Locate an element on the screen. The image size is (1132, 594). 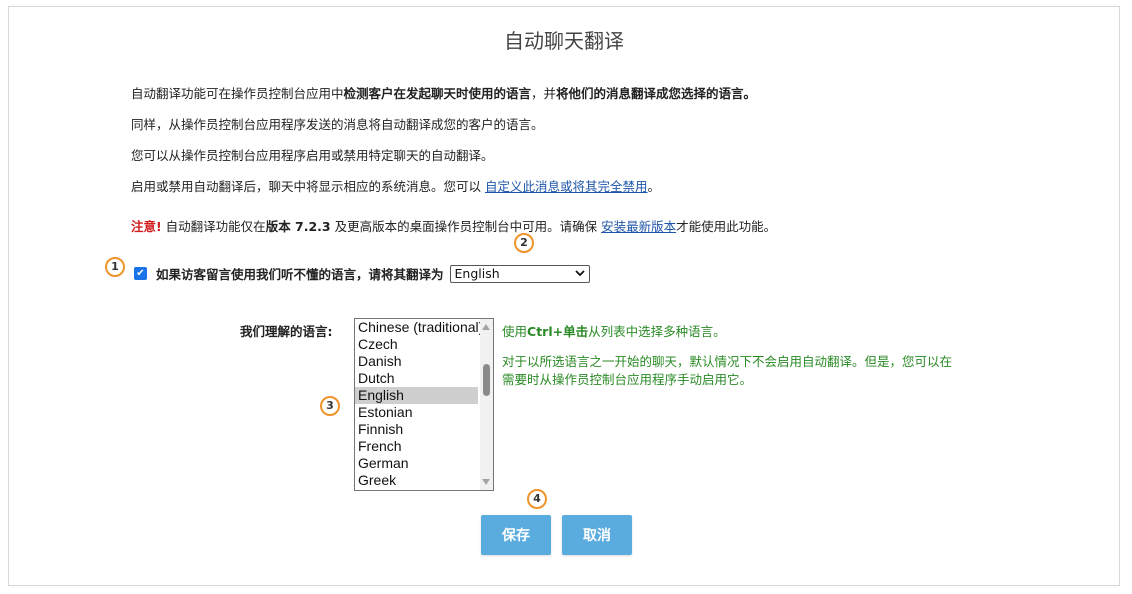
save-button: 保存 is located at coordinates (516, 535).